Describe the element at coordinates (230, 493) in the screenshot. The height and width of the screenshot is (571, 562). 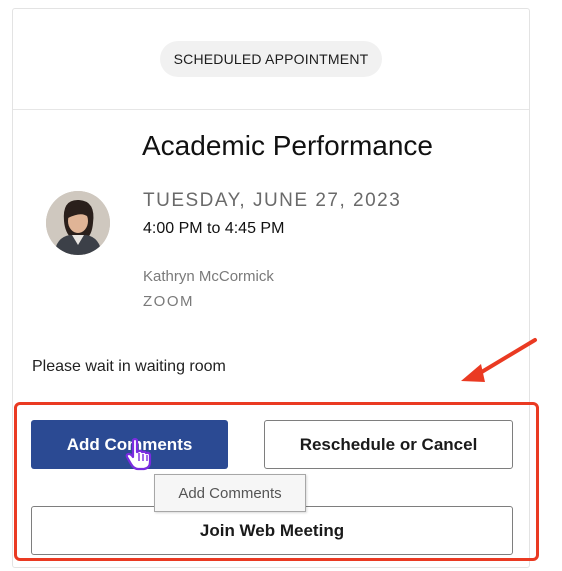
I see `add-comments-tooltip: Add Comments` at that location.